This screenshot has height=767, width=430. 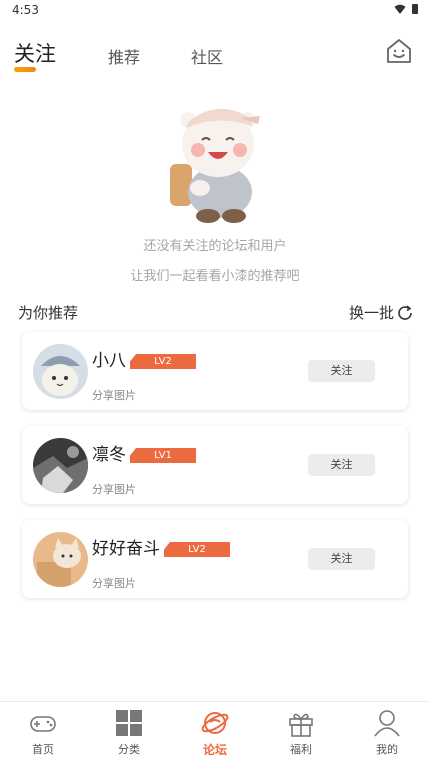 I want to click on nav-forum: 论坛, so click(x=215, y=733).